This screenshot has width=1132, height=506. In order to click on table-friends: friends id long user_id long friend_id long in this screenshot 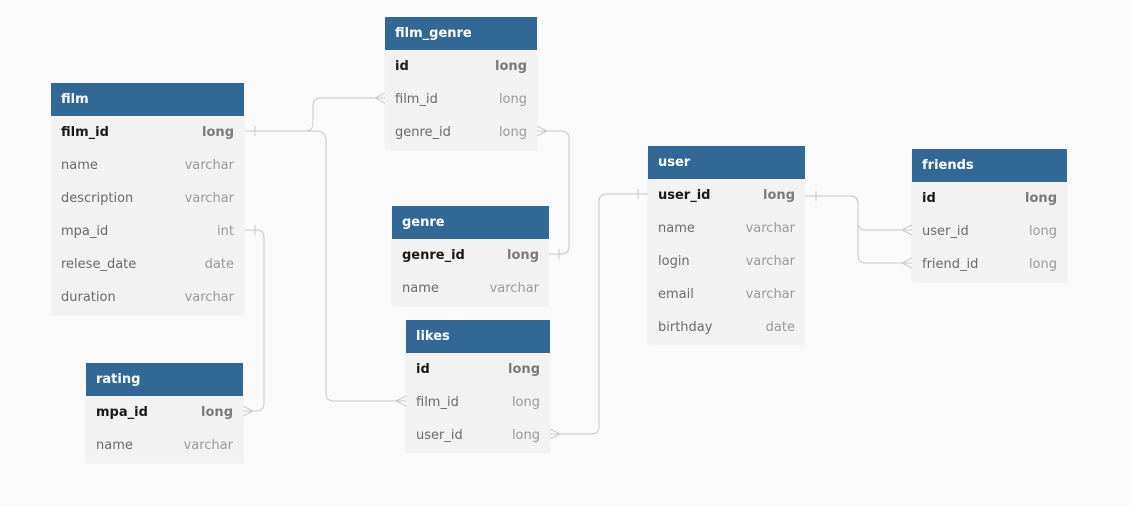, I will do `click(989, 215)`.